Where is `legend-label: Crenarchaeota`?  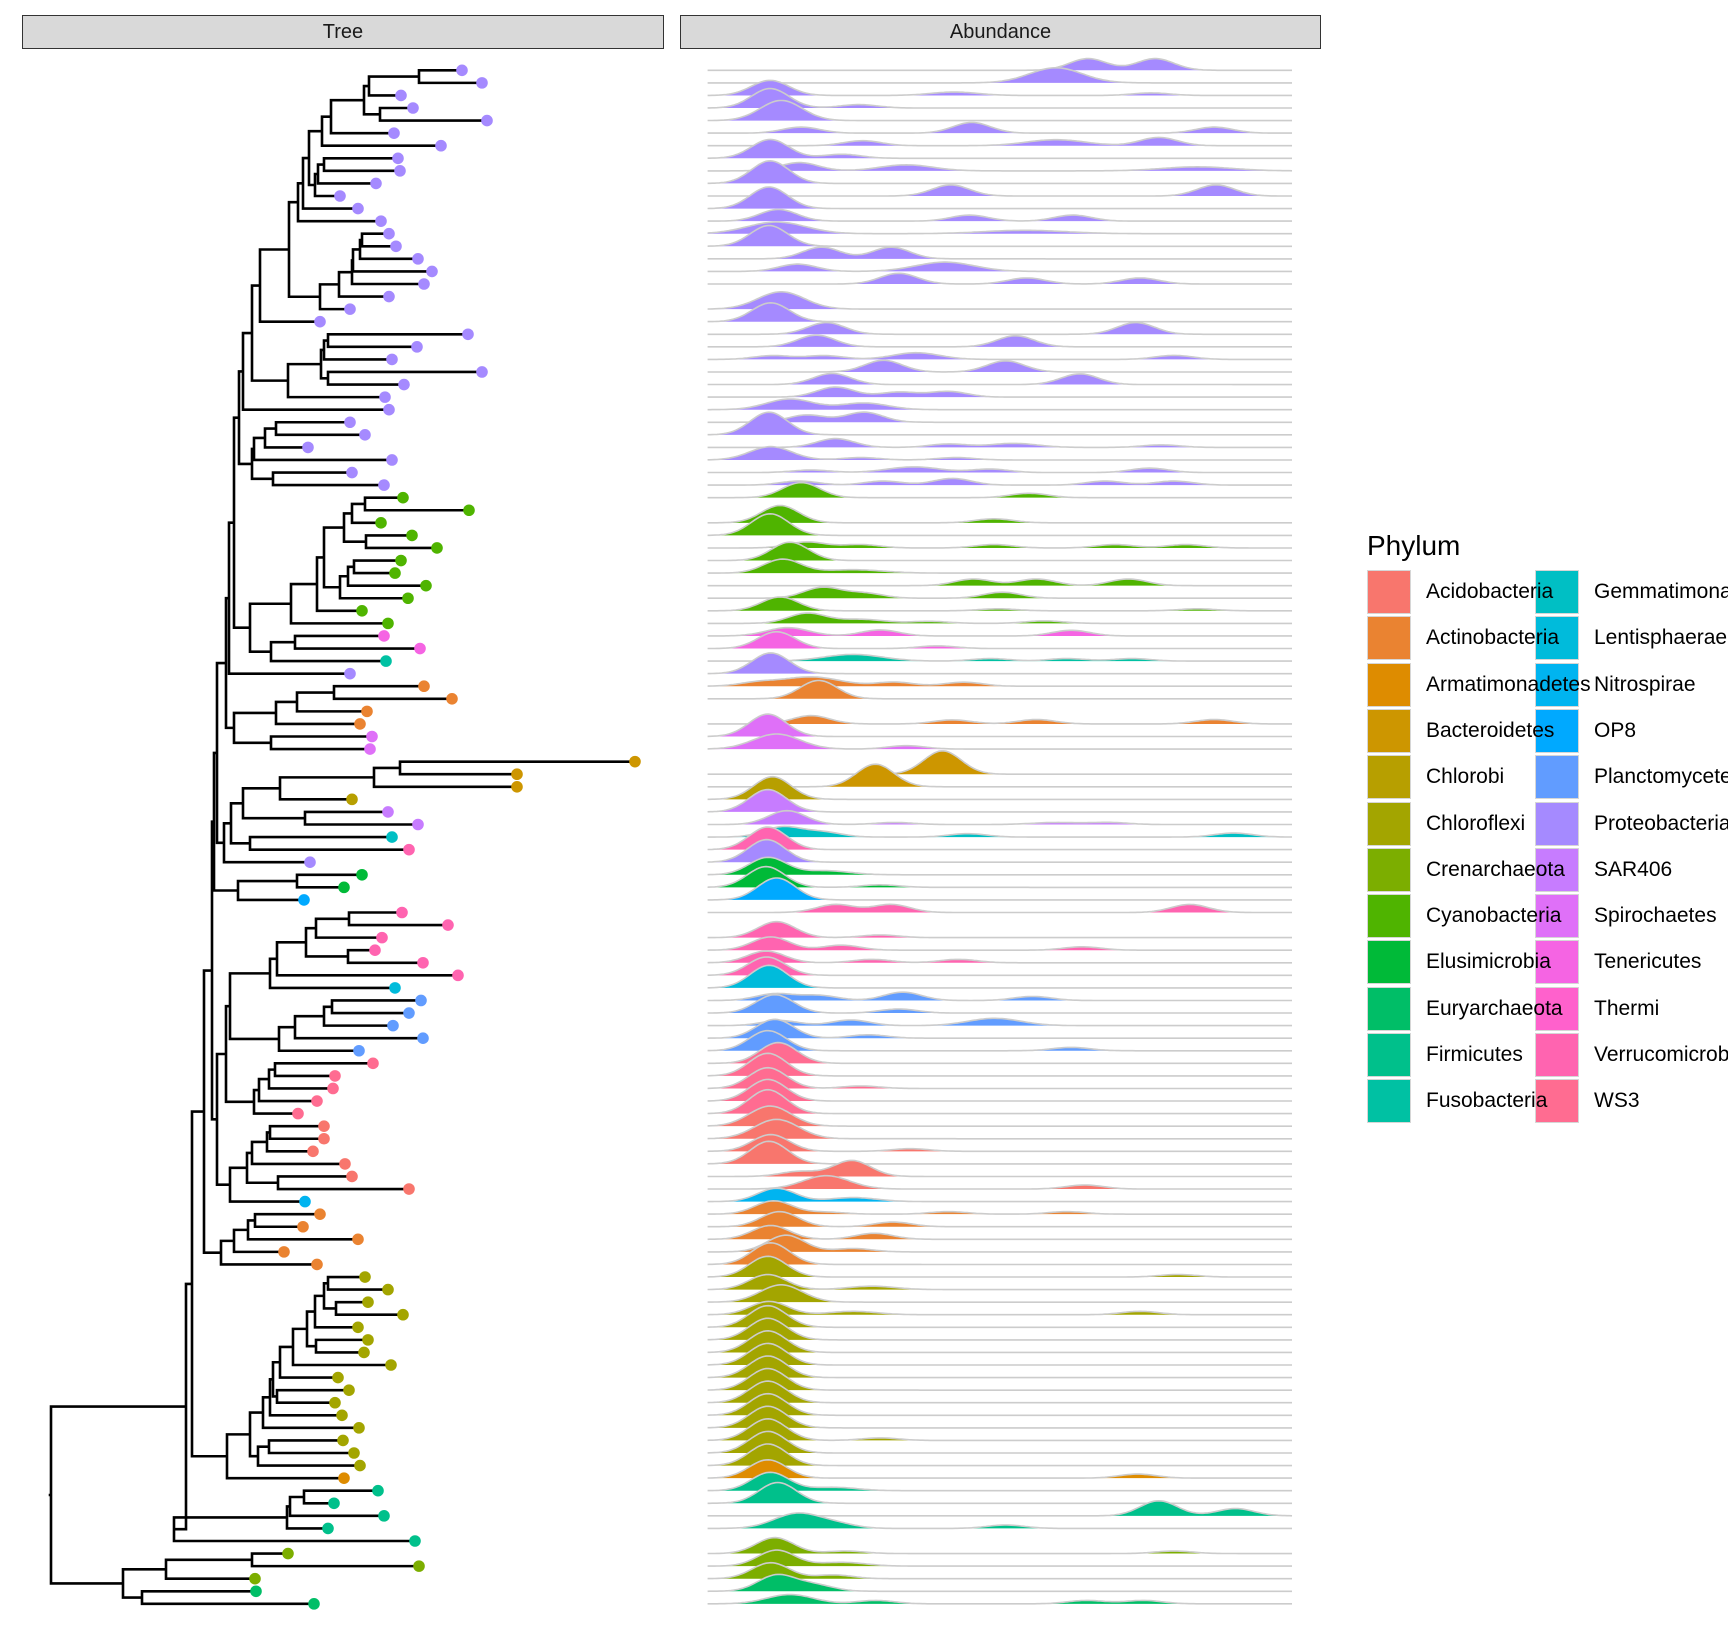 legend-label: Crenarchaeota is located at coordinates (1495, 869).